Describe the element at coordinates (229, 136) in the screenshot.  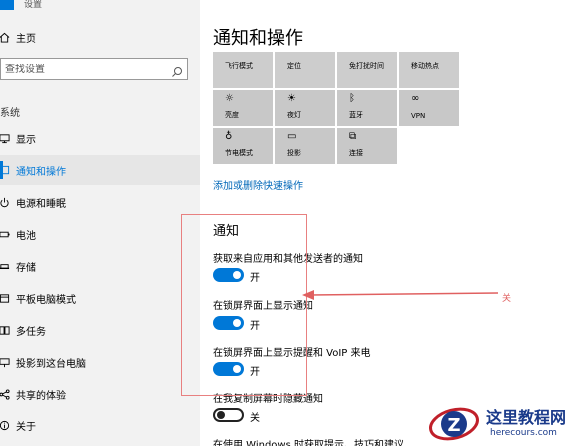
I see `battery-saver-icon: ♁` at that location.